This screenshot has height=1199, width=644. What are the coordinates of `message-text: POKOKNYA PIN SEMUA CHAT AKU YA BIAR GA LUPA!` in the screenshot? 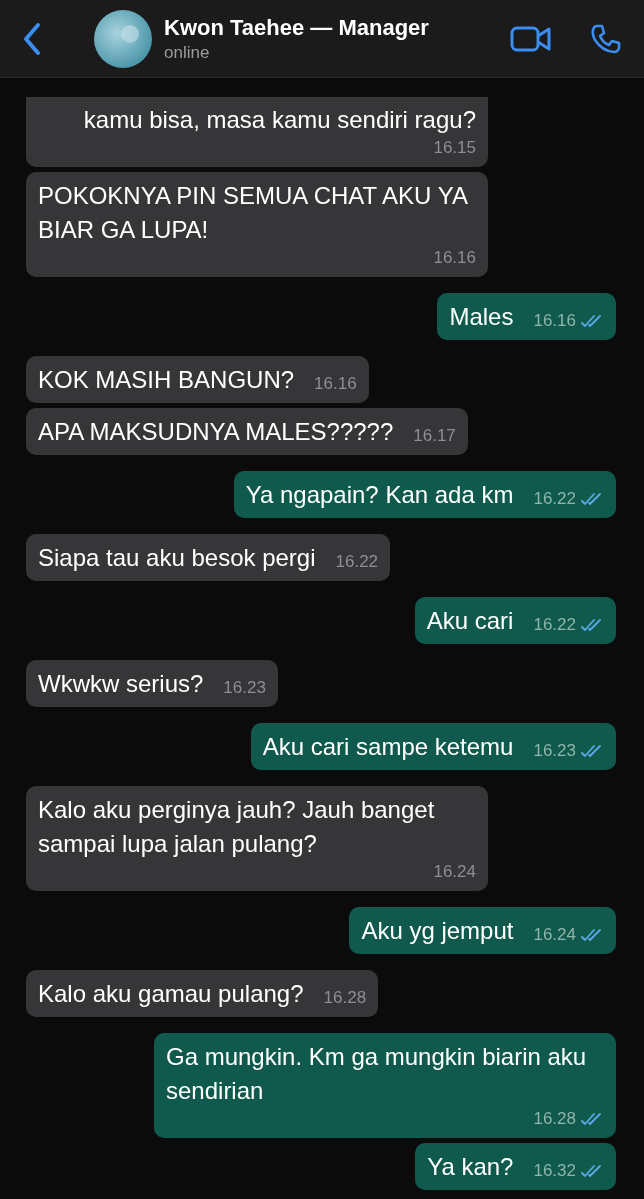 It's located at (253, 213).